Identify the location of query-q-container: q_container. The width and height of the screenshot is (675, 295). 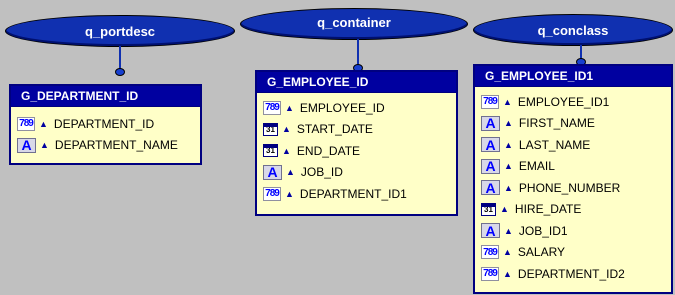
(354, 24).